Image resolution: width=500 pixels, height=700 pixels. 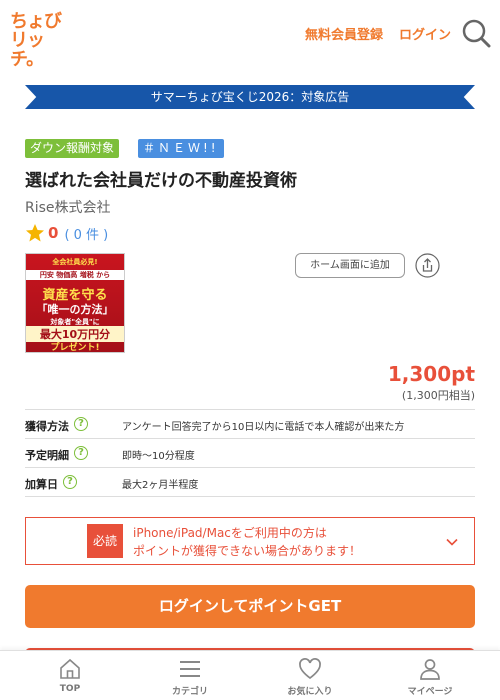 I want to click on campaign-banner: サマーちょび宝くじ2026：対象広告, so click(x=250, y=97).